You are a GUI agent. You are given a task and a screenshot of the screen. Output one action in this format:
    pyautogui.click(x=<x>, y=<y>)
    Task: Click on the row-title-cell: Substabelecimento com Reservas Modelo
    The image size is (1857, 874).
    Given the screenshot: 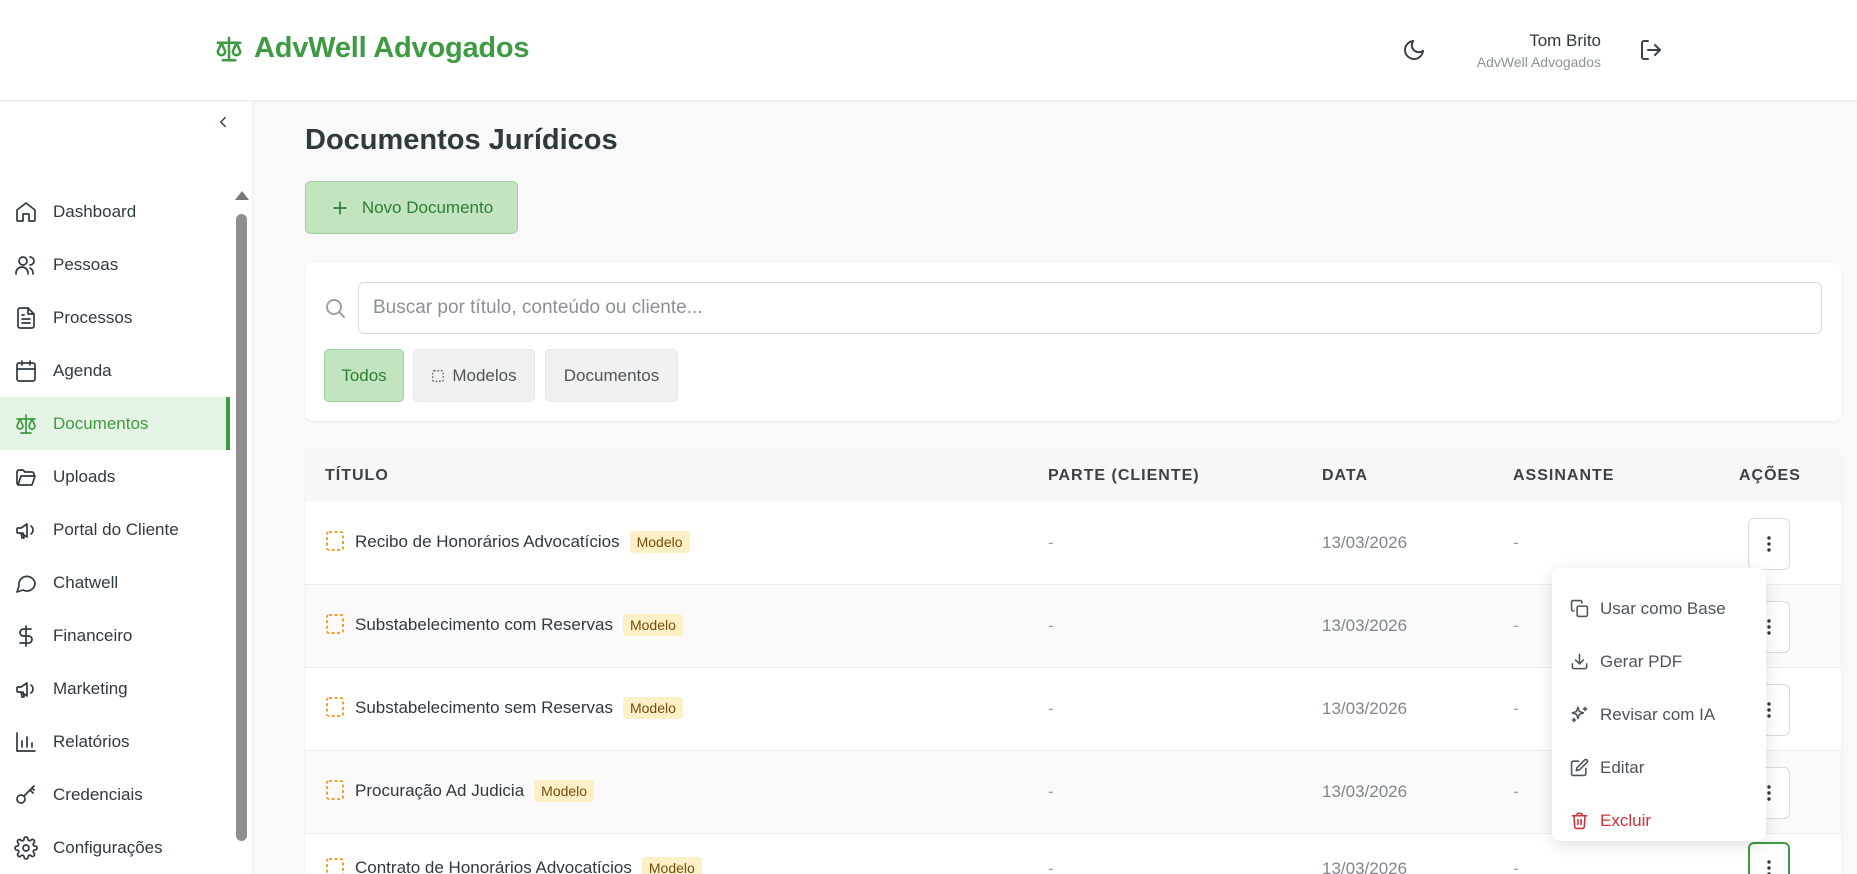 What is the action you would take?
    pyautogui.click(x=519, y=625)
    